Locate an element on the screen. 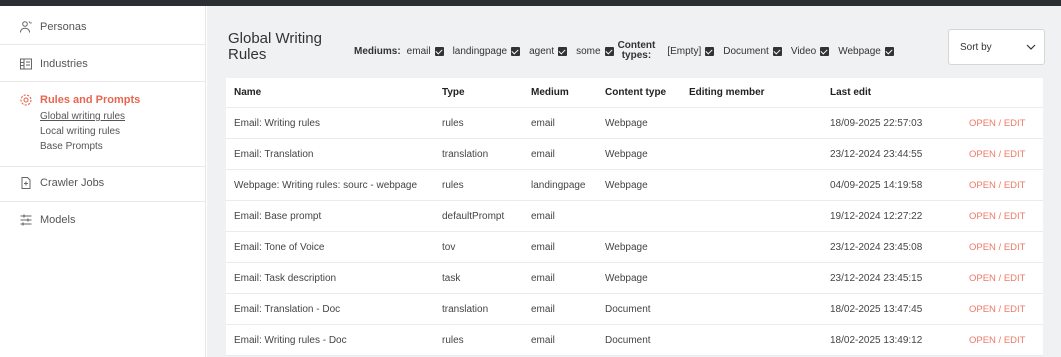 The image size is (1061, 357). cell-last-edit: 04/09-2025 14:19:58 is located at coordinates (876, 185).